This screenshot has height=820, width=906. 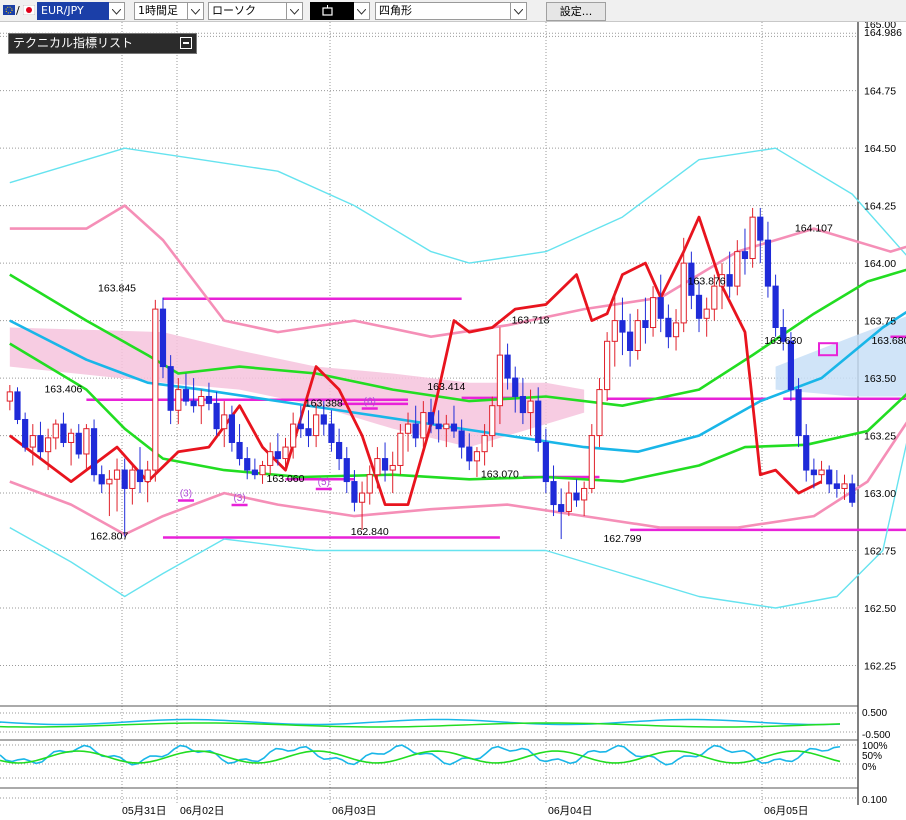 What do you see at coordinates (443, 11) in the screenshot?
I see `drawing-tool-name: 四角形` at bounding box center [443, 11].